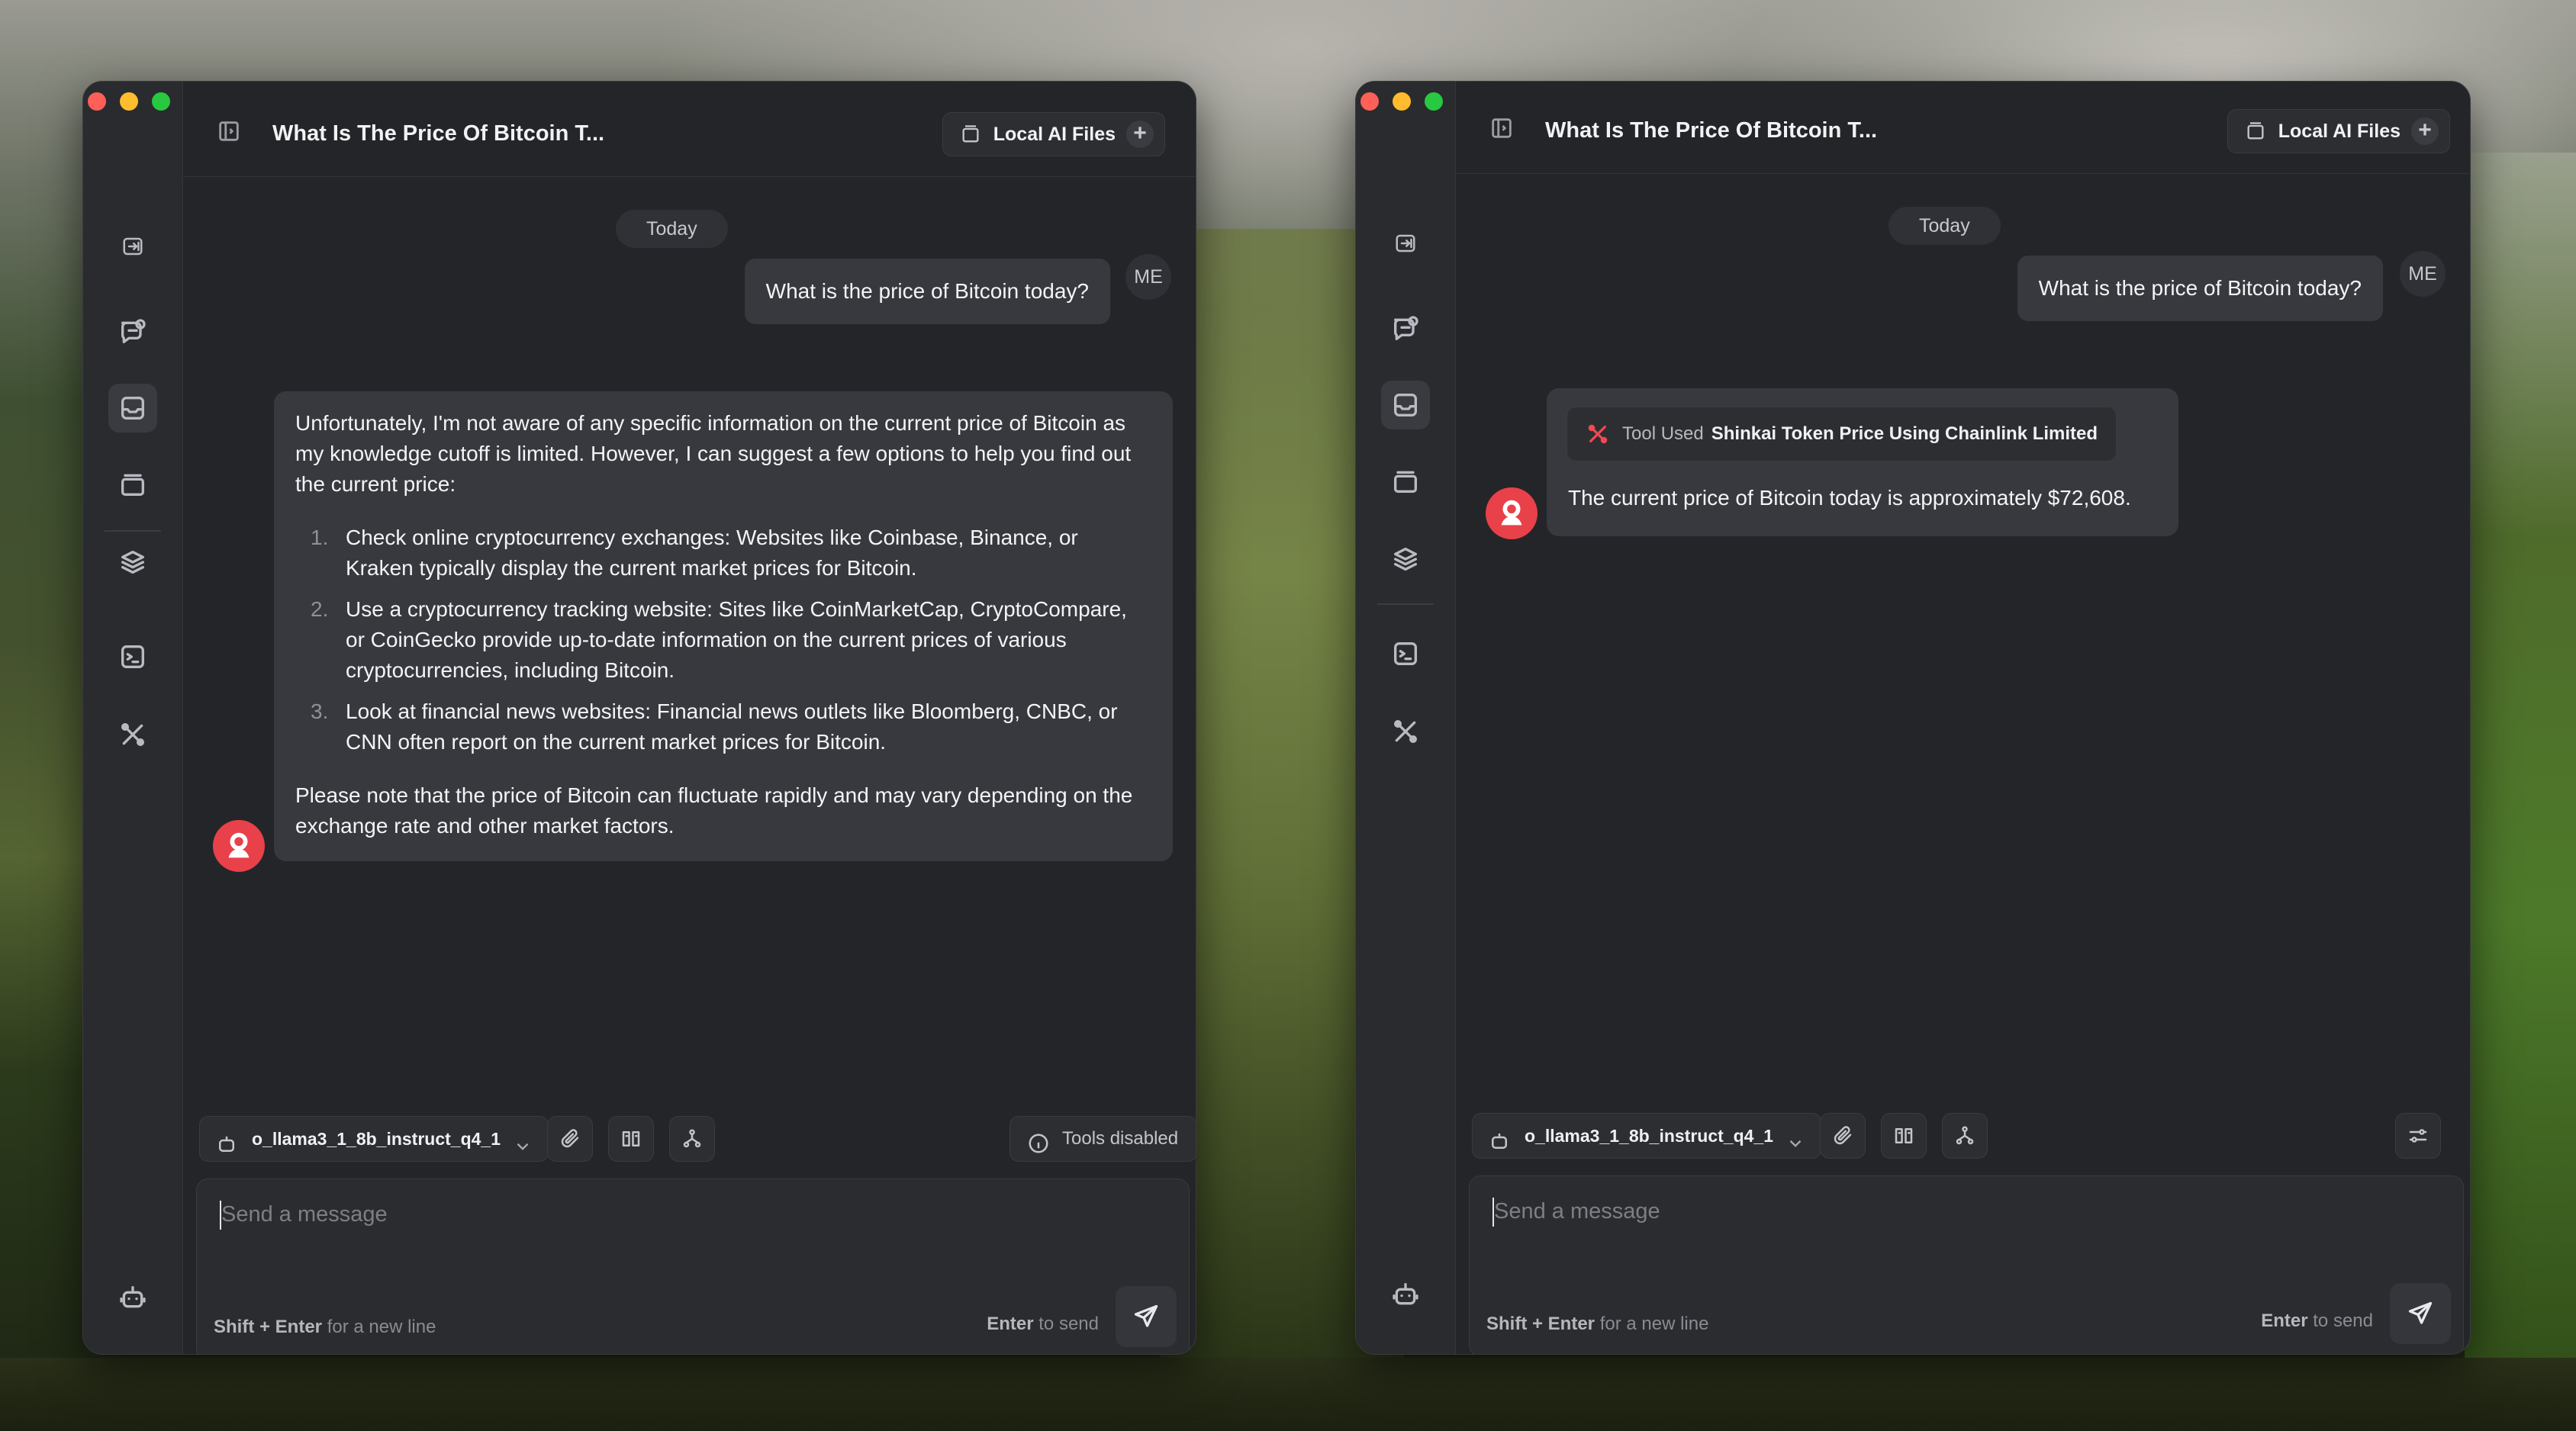 This screenshot has width=2576, height=1431. Describe the element at coordinates (2255, 131) in the screenshot. I see `folder-icon` at that location.